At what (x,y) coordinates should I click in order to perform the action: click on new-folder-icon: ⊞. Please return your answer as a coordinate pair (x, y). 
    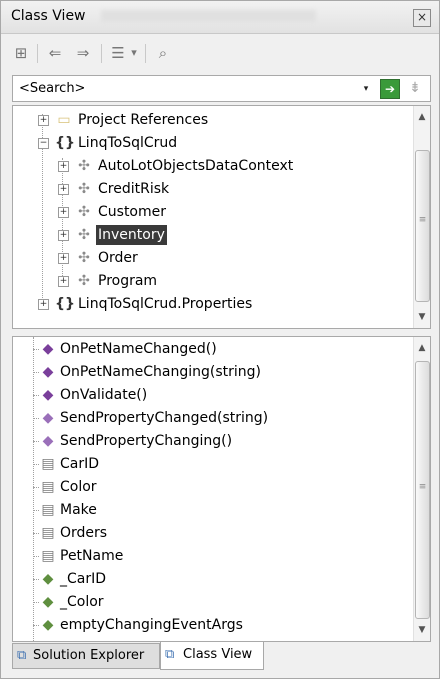
    Looking at the image, I should click on (21, 53).